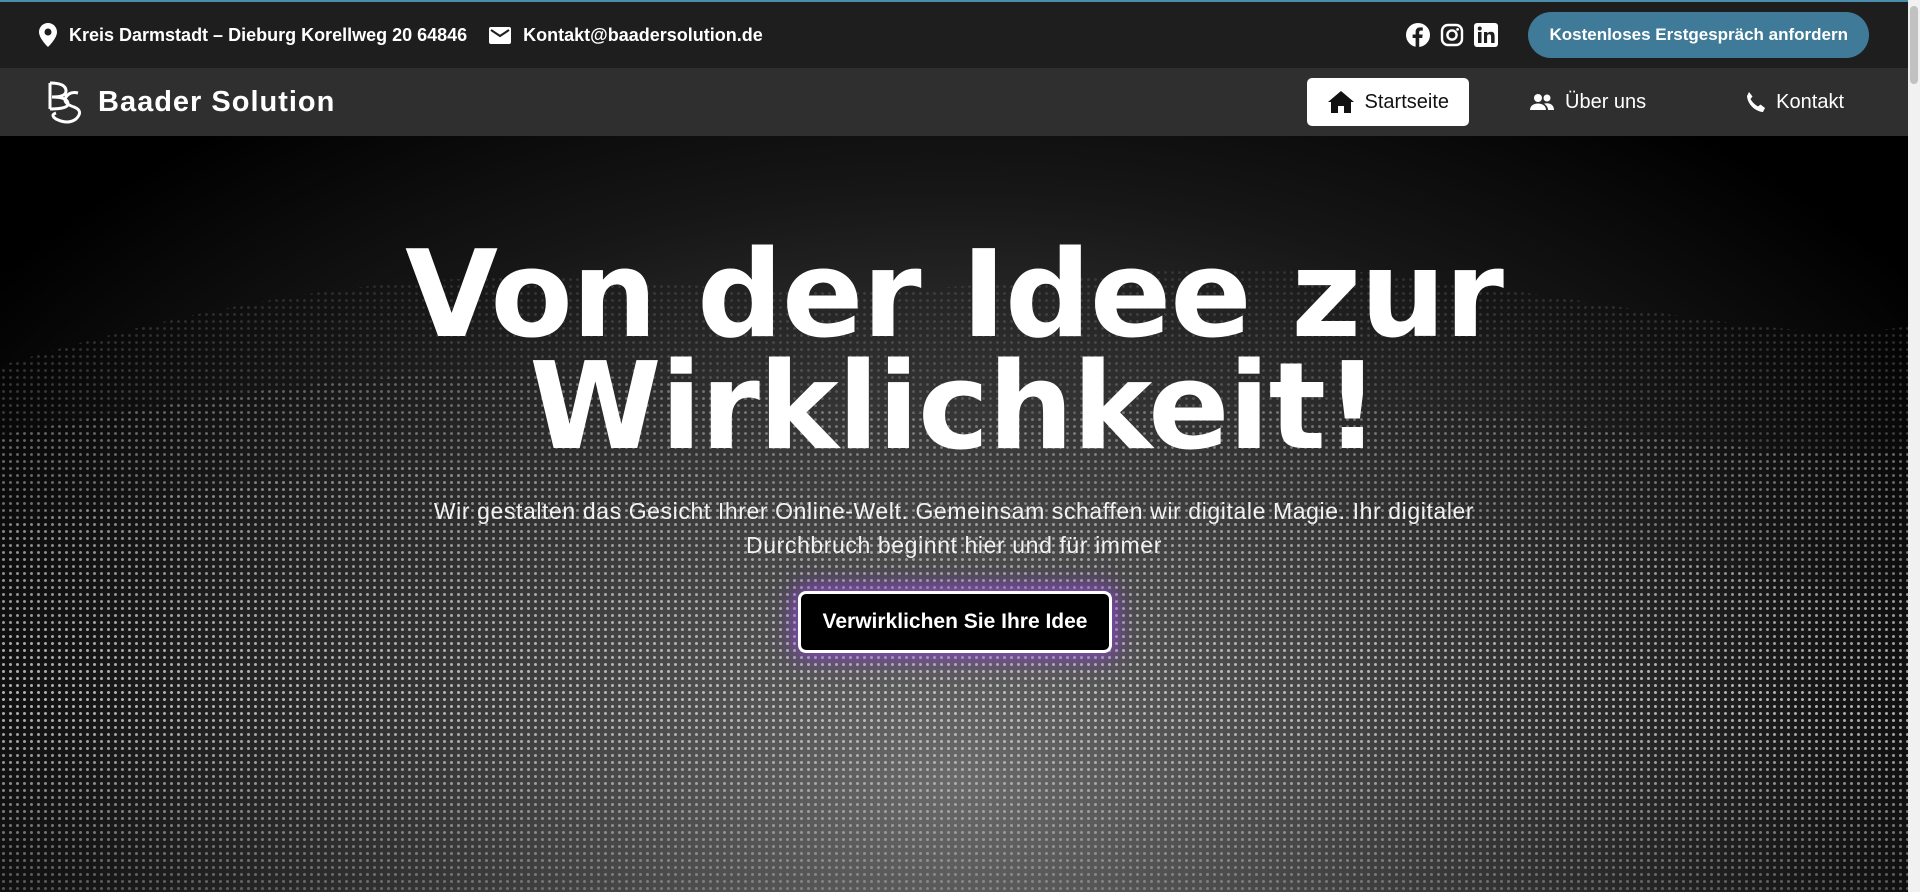 The image size is (1920, 892). I want to click on instagram-icon, so click(1452, 35).